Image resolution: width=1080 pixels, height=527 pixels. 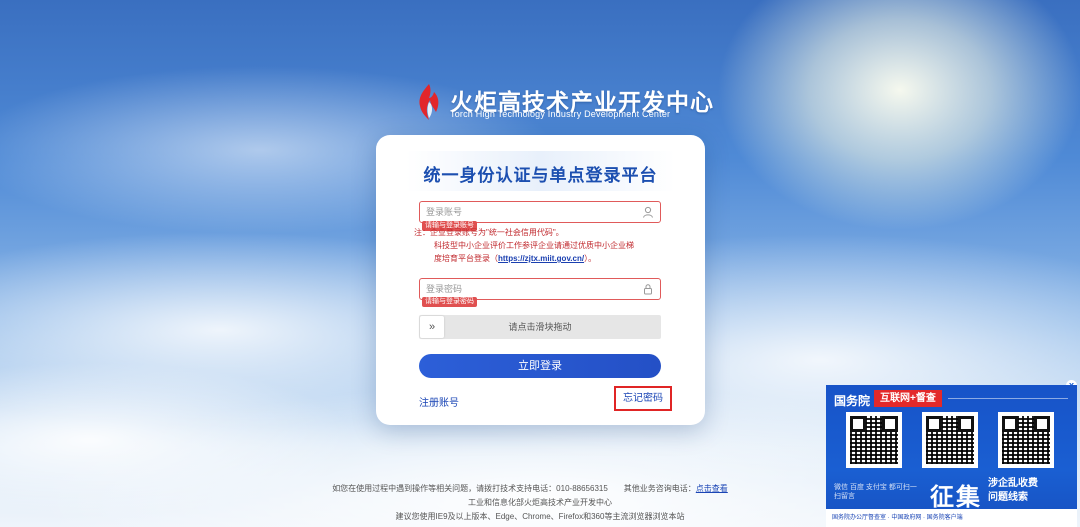 What do you see at coordinates (908, 398) in the screenshot?
I see `ad-badge: 互联网+督查` at bounding box center [908, 398].